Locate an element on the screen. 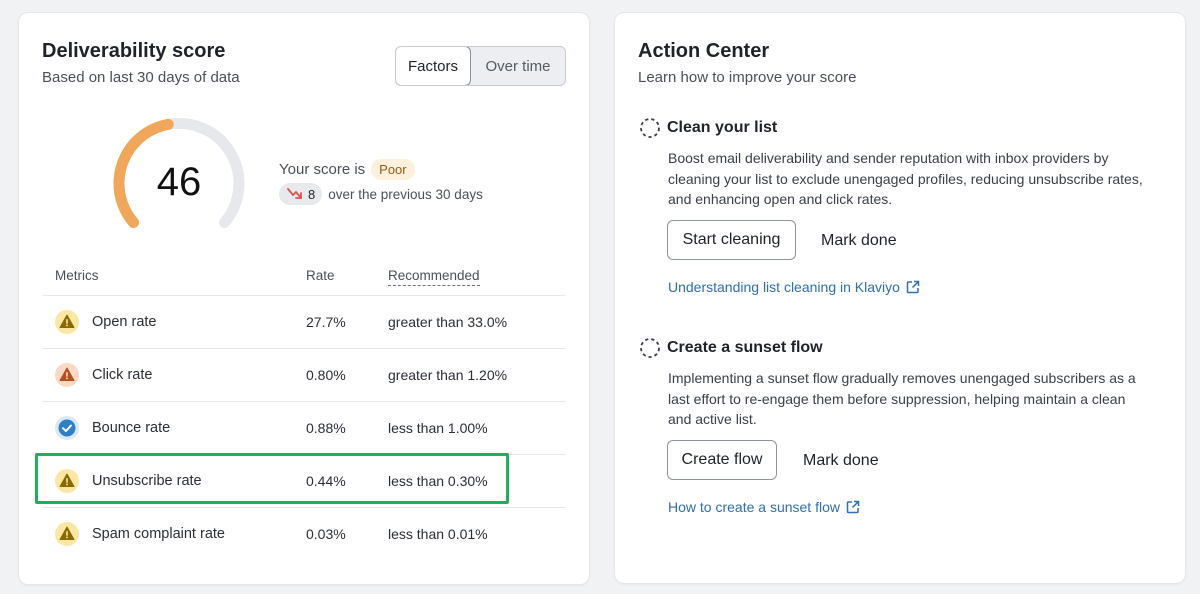 This screenshot has width=1200, height=594. recommended-header: Recommended is located at coordinates (434, 277).